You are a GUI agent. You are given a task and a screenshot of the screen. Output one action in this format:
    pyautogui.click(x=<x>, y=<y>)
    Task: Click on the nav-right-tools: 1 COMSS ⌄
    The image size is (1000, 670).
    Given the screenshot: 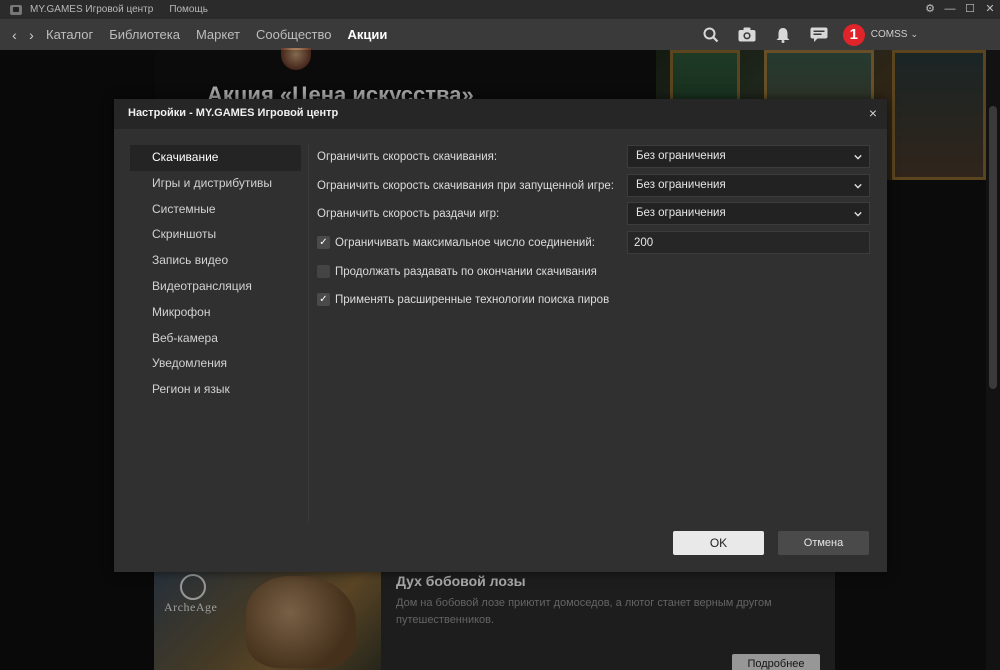 What is the action you would take?
    pyautogui.click(x=846, y=34)
    